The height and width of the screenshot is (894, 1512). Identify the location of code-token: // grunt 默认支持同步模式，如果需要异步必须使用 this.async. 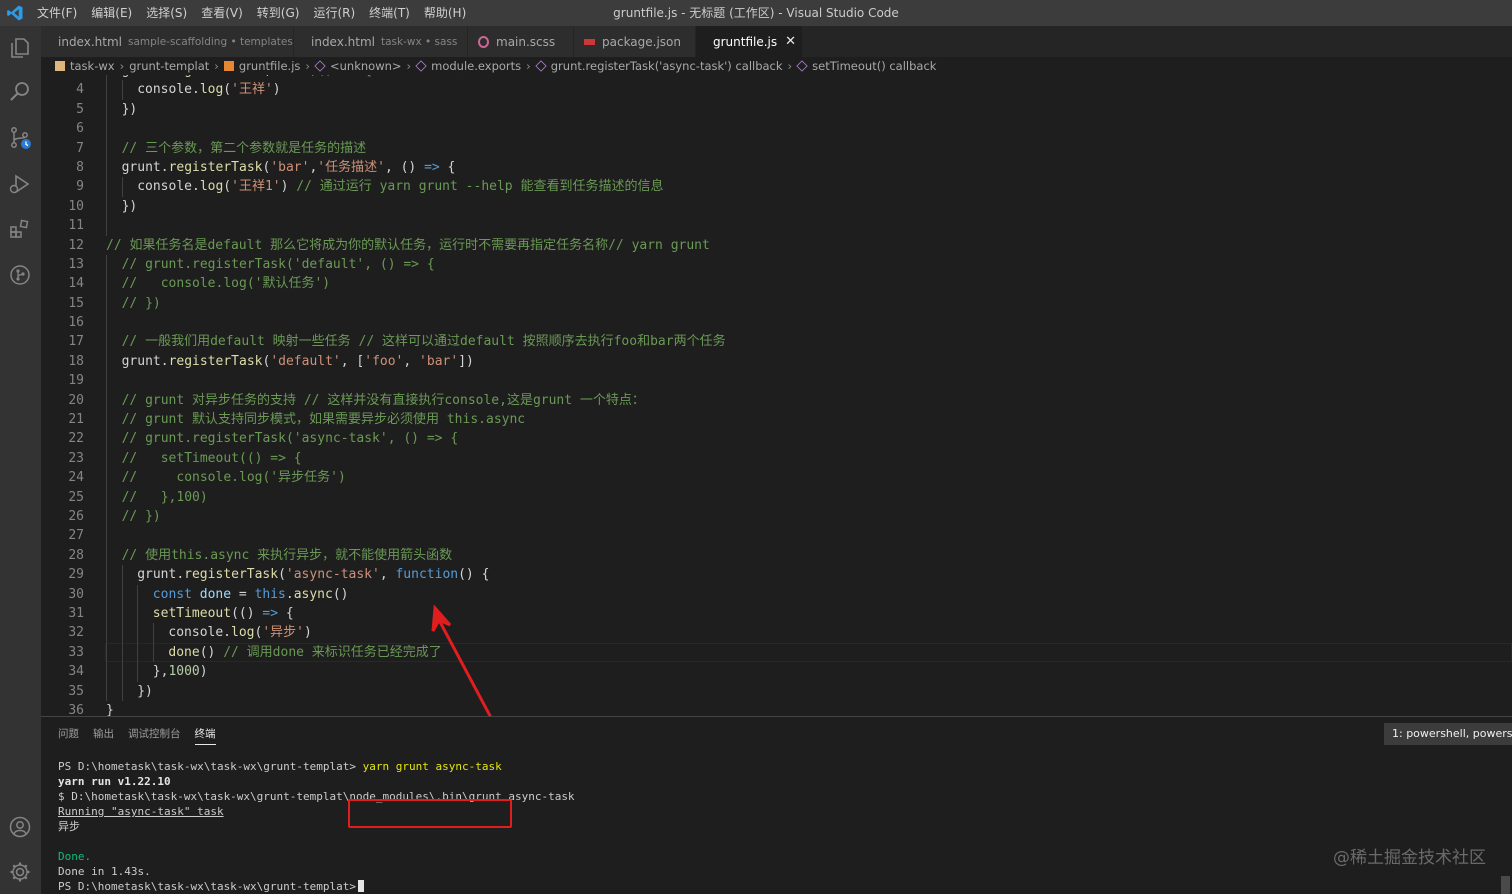
(323, 420).